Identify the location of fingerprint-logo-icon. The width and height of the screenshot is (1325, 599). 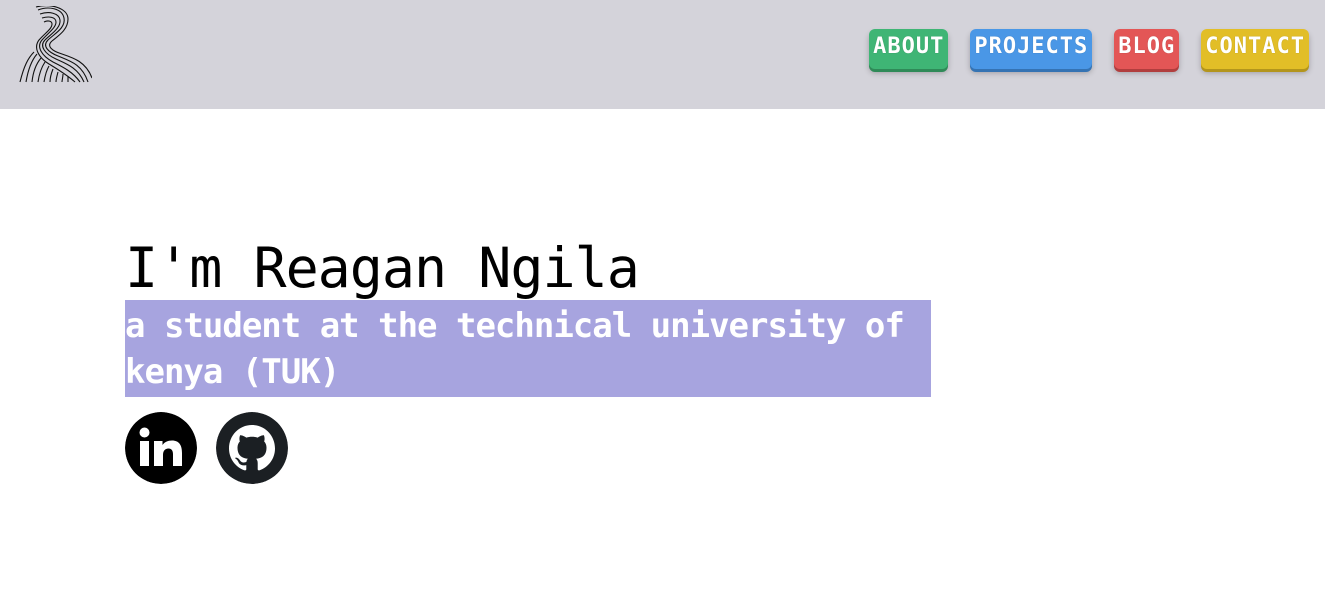
(55, 45).